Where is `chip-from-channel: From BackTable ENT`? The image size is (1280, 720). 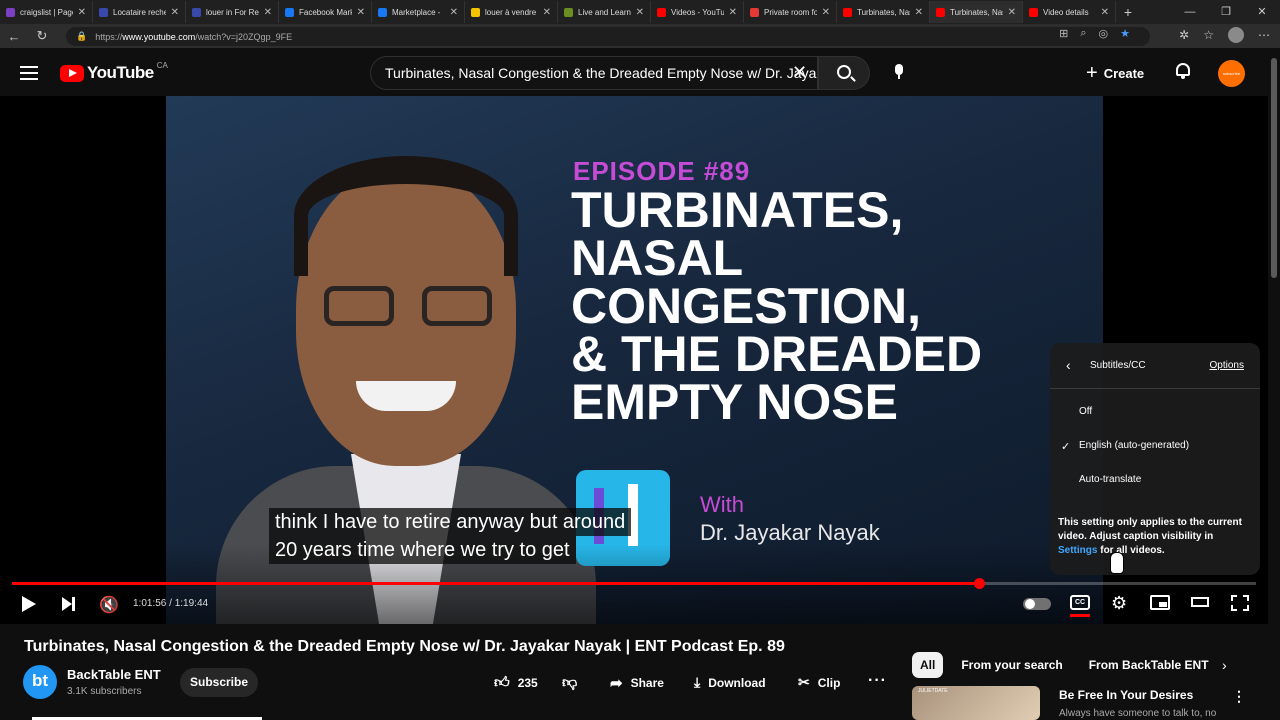
chip-from-channel: From BackTable ENT is located at coordinates (1149, 665).